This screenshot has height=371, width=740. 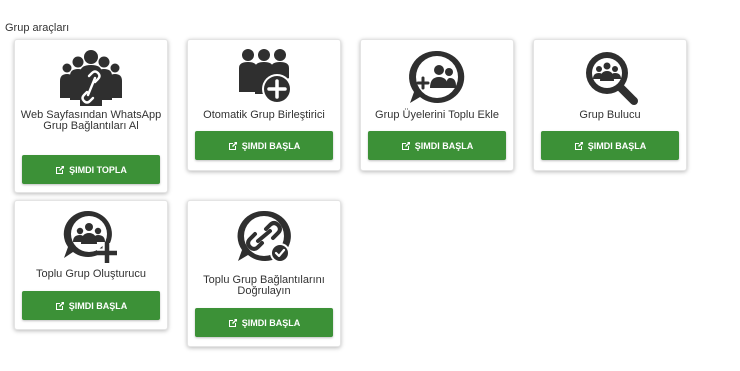 I want to click on tool-card-bulk-add-members: Grup Üyelerini Toplu Ekle ŞIMDI BAŞLA, so click(x=437, y=105).